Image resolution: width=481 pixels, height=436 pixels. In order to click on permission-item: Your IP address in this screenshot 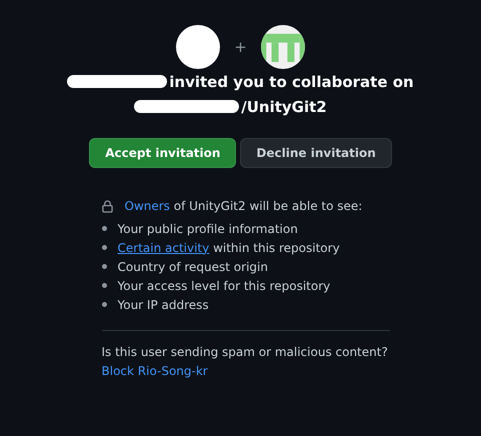, I will do `click(163, 305)`.